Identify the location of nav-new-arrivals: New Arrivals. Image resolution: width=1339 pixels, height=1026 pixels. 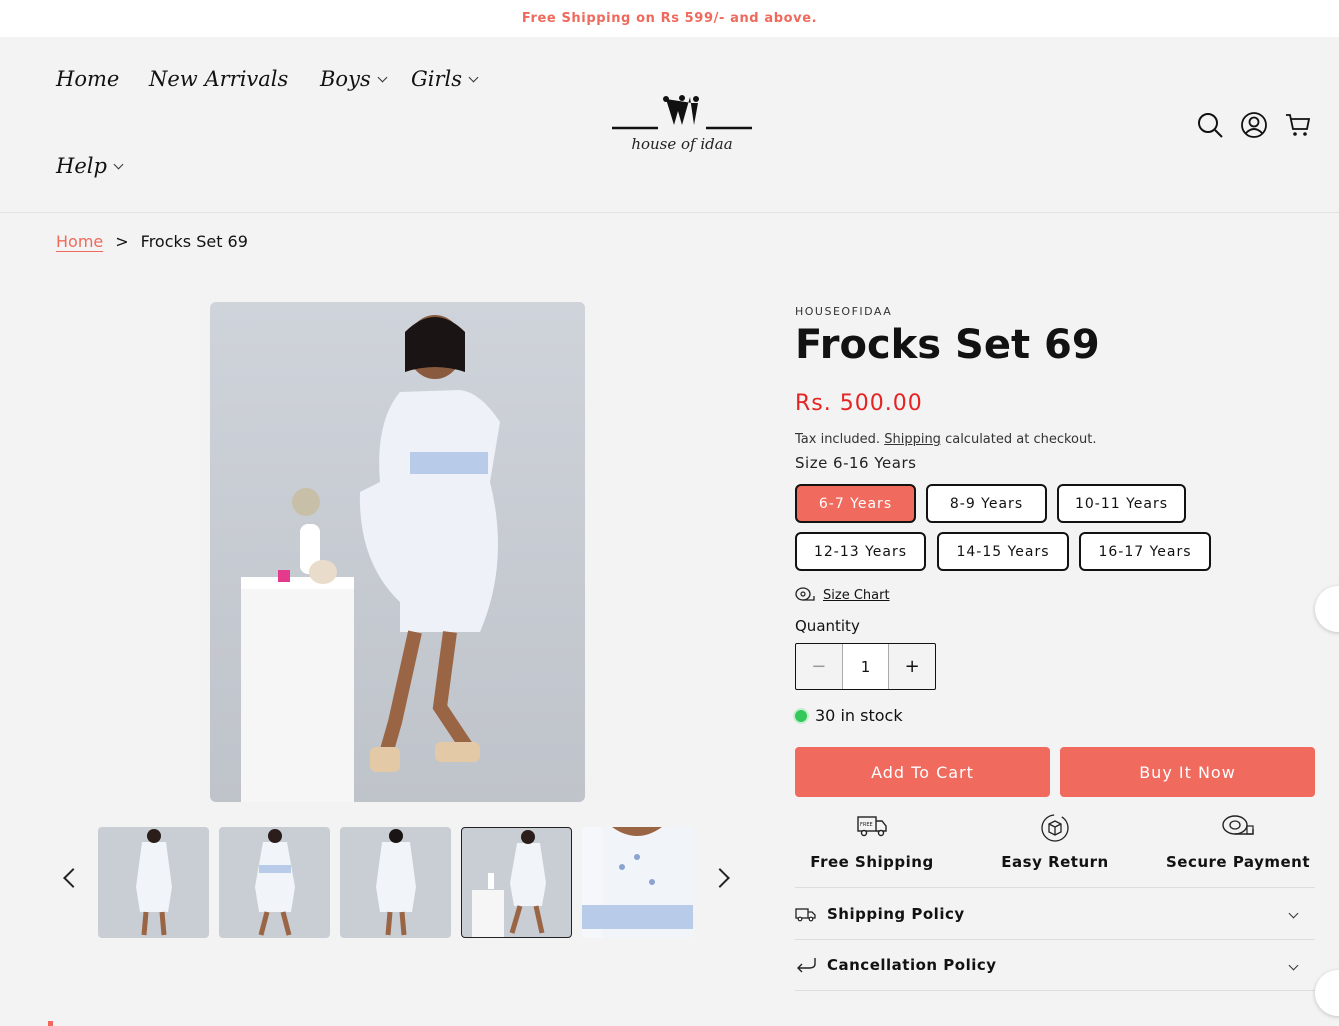
(218, 79).